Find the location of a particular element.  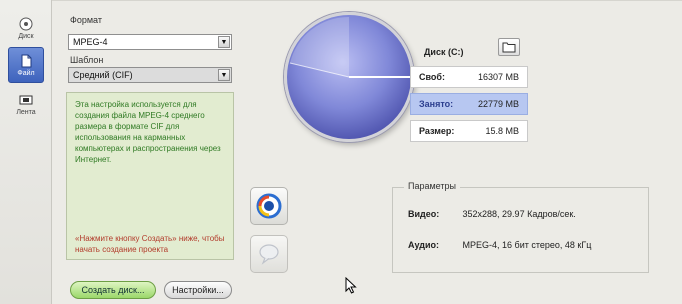

left-toolbar: Диск Файл Лента is located at coordinates (26, 152).